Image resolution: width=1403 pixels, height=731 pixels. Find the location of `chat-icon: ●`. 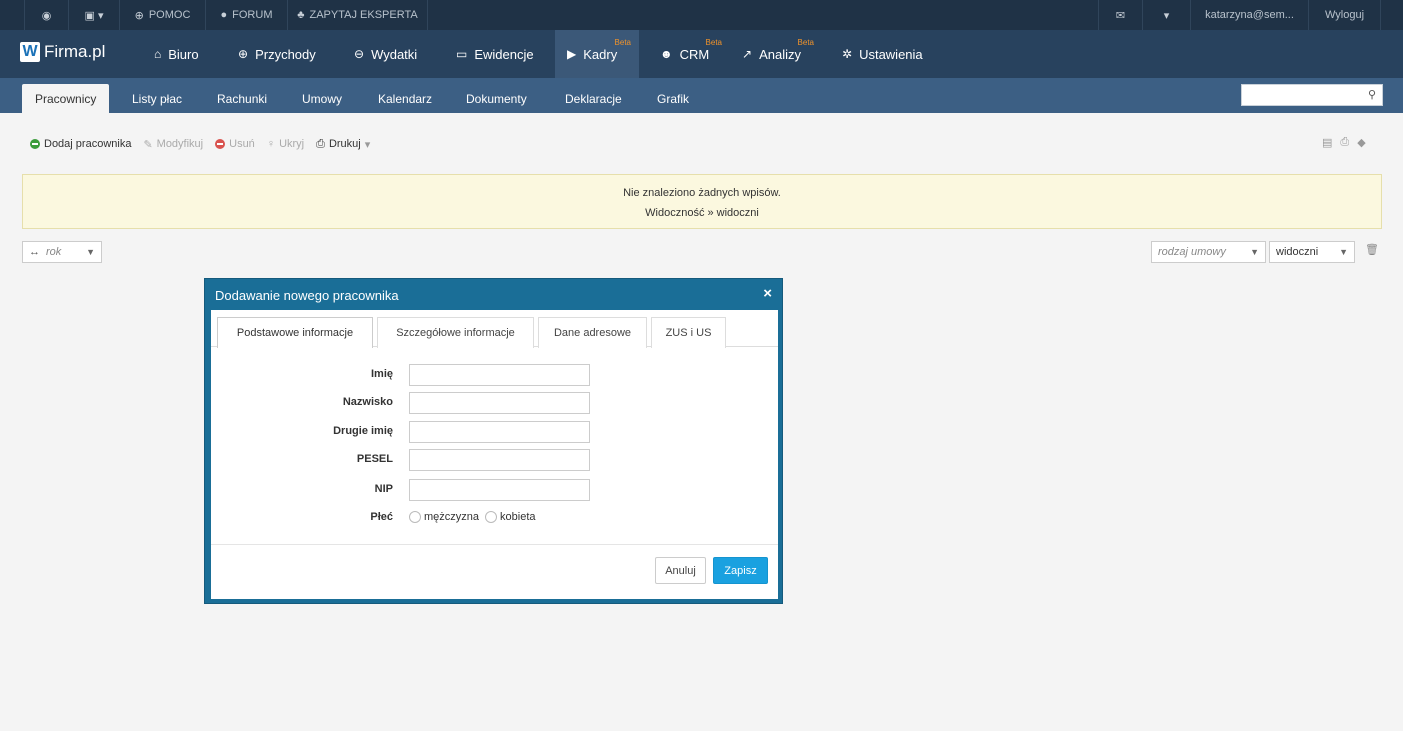

chat-icon: ● is located at coordinates (224, 15).